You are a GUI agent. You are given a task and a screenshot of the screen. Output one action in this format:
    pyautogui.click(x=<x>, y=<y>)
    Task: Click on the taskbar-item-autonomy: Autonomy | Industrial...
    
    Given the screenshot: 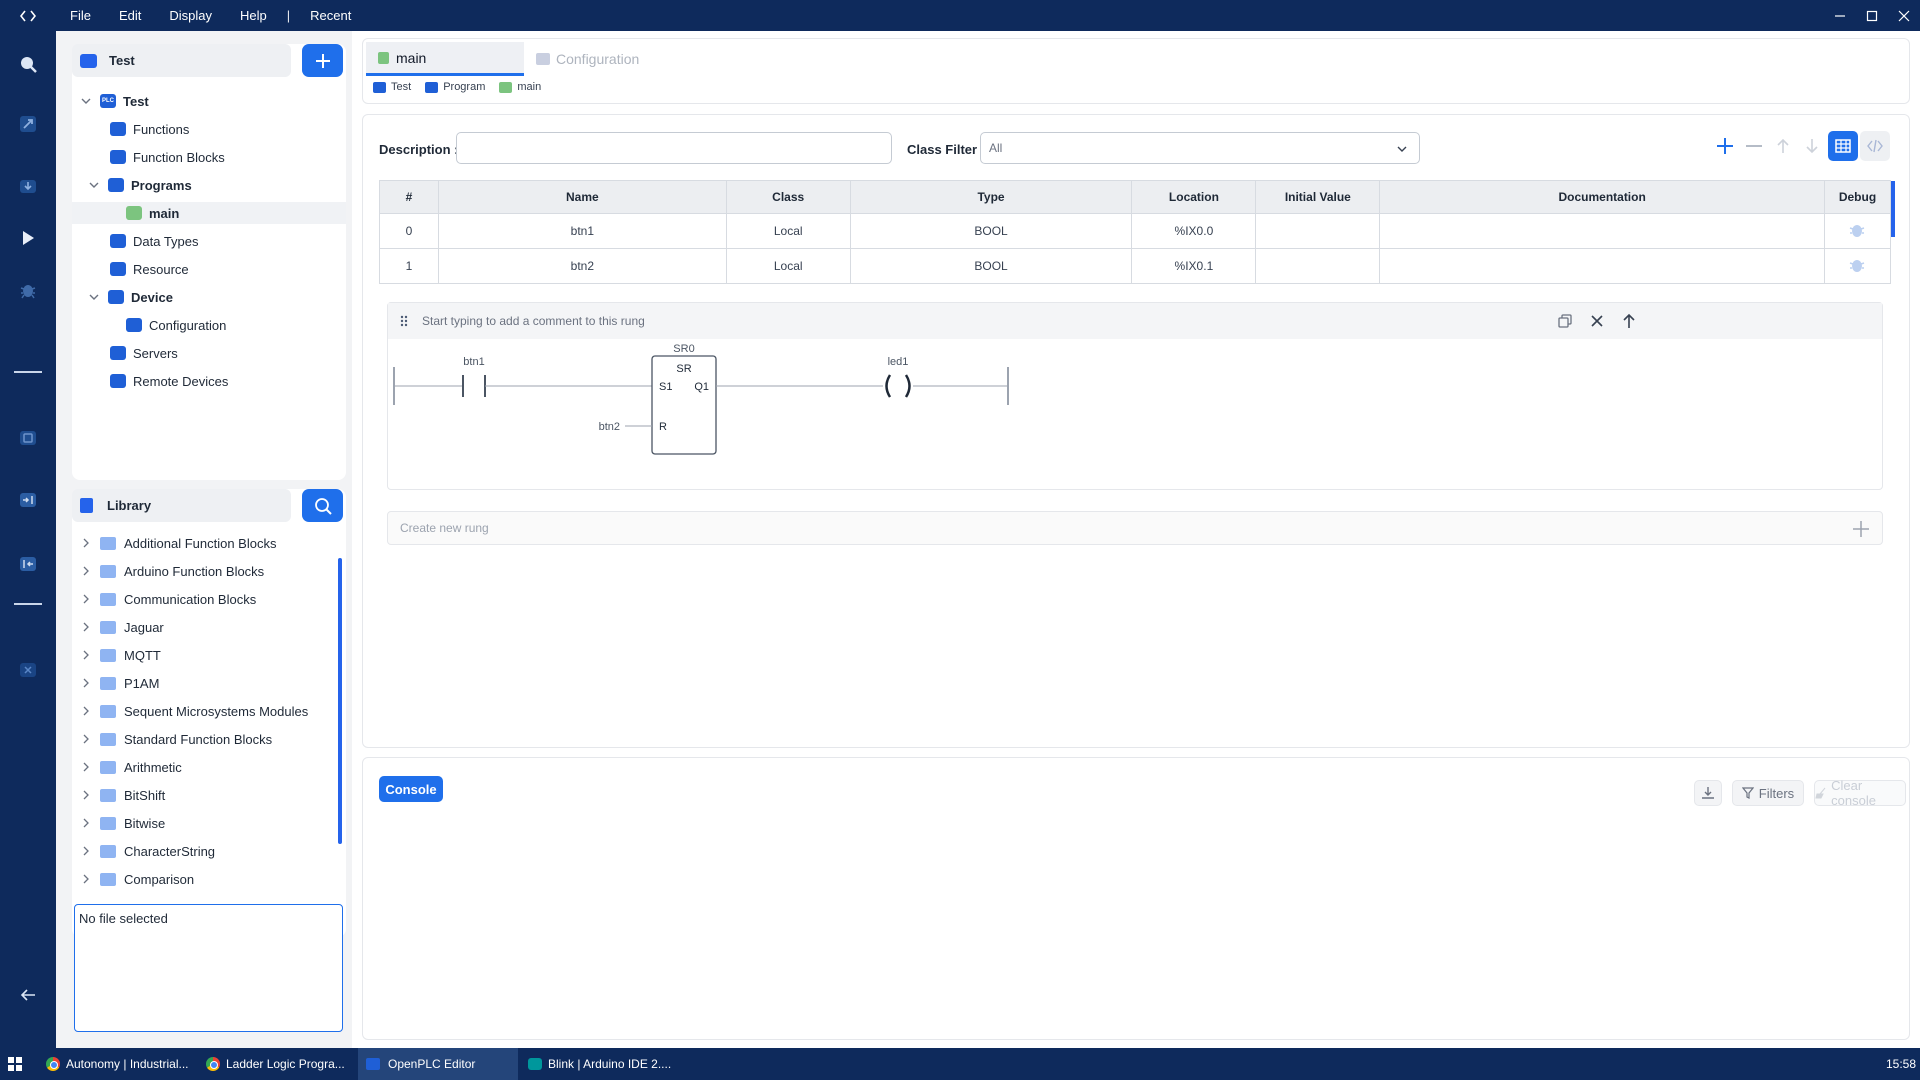 What is the action you would take?
    pyautogui.click(x=122, y=1064)
    